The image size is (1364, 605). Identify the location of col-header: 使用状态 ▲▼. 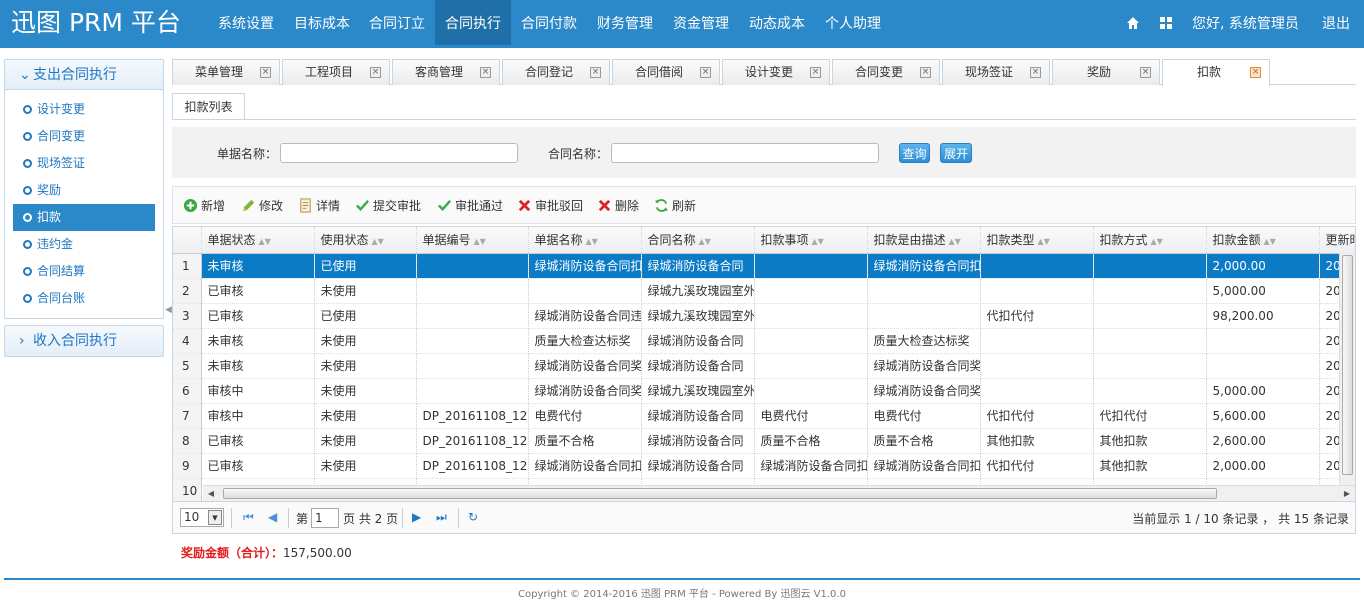
(365, 240).